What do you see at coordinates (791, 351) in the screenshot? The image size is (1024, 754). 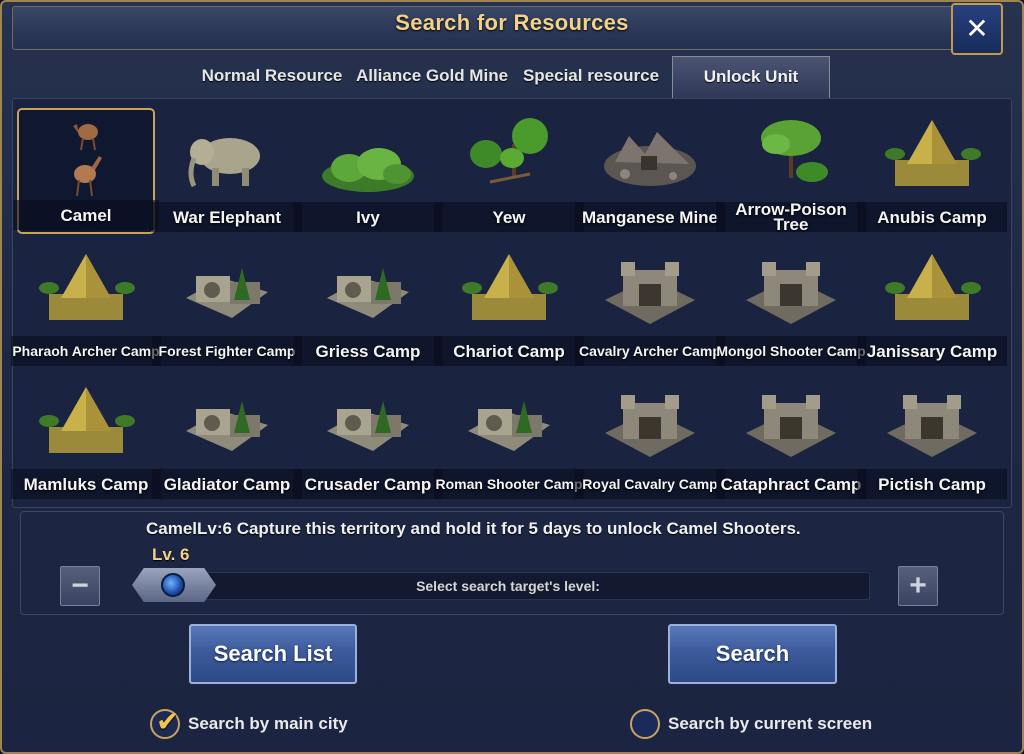 I see `resource-label: Mongol Shooter Camp` at bounding box center [791, 351].